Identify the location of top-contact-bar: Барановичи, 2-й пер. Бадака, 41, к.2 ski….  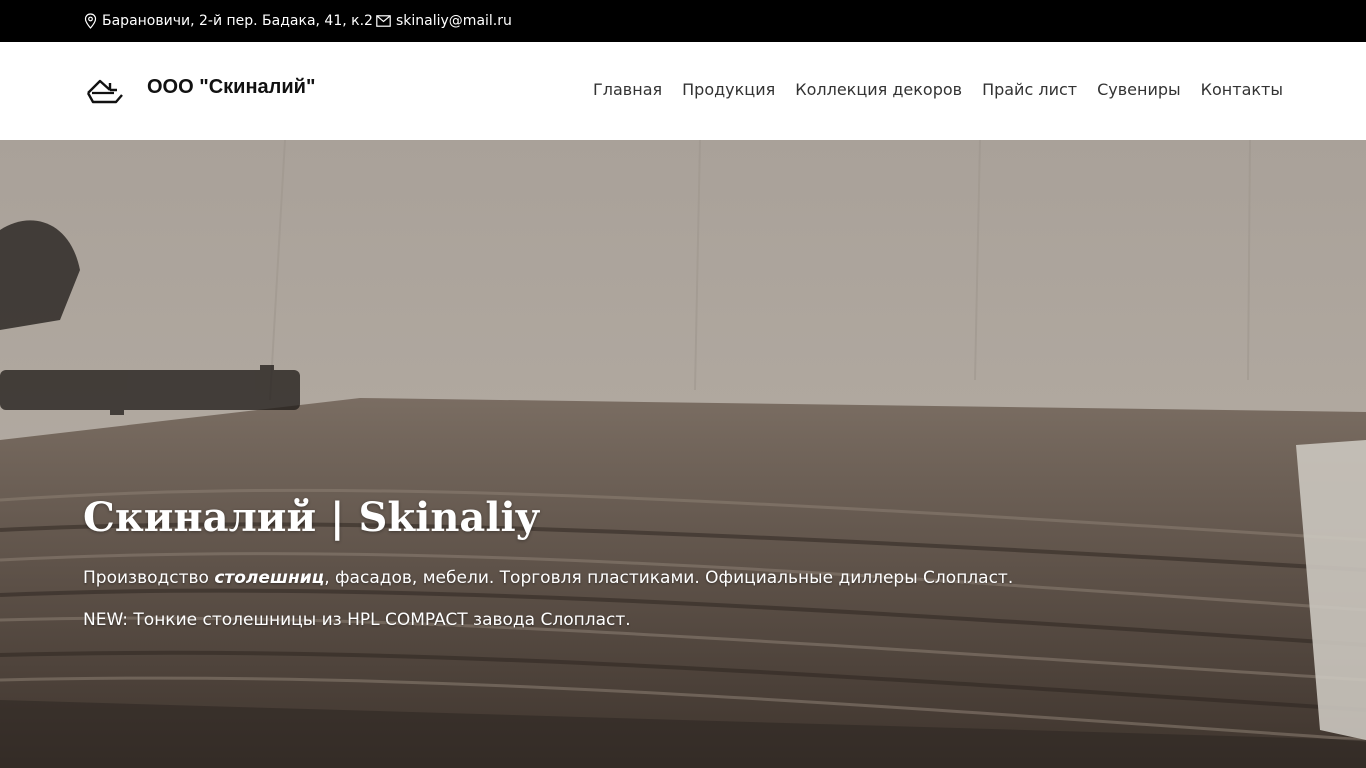
(683, 21).